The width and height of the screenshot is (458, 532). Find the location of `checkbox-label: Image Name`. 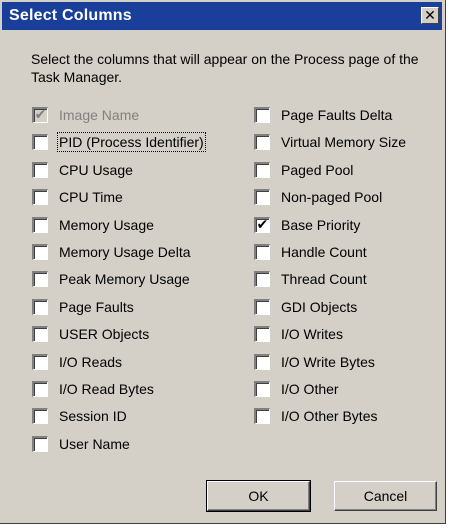

checkbox-label: Image Name is located at coordinates (99, 115).